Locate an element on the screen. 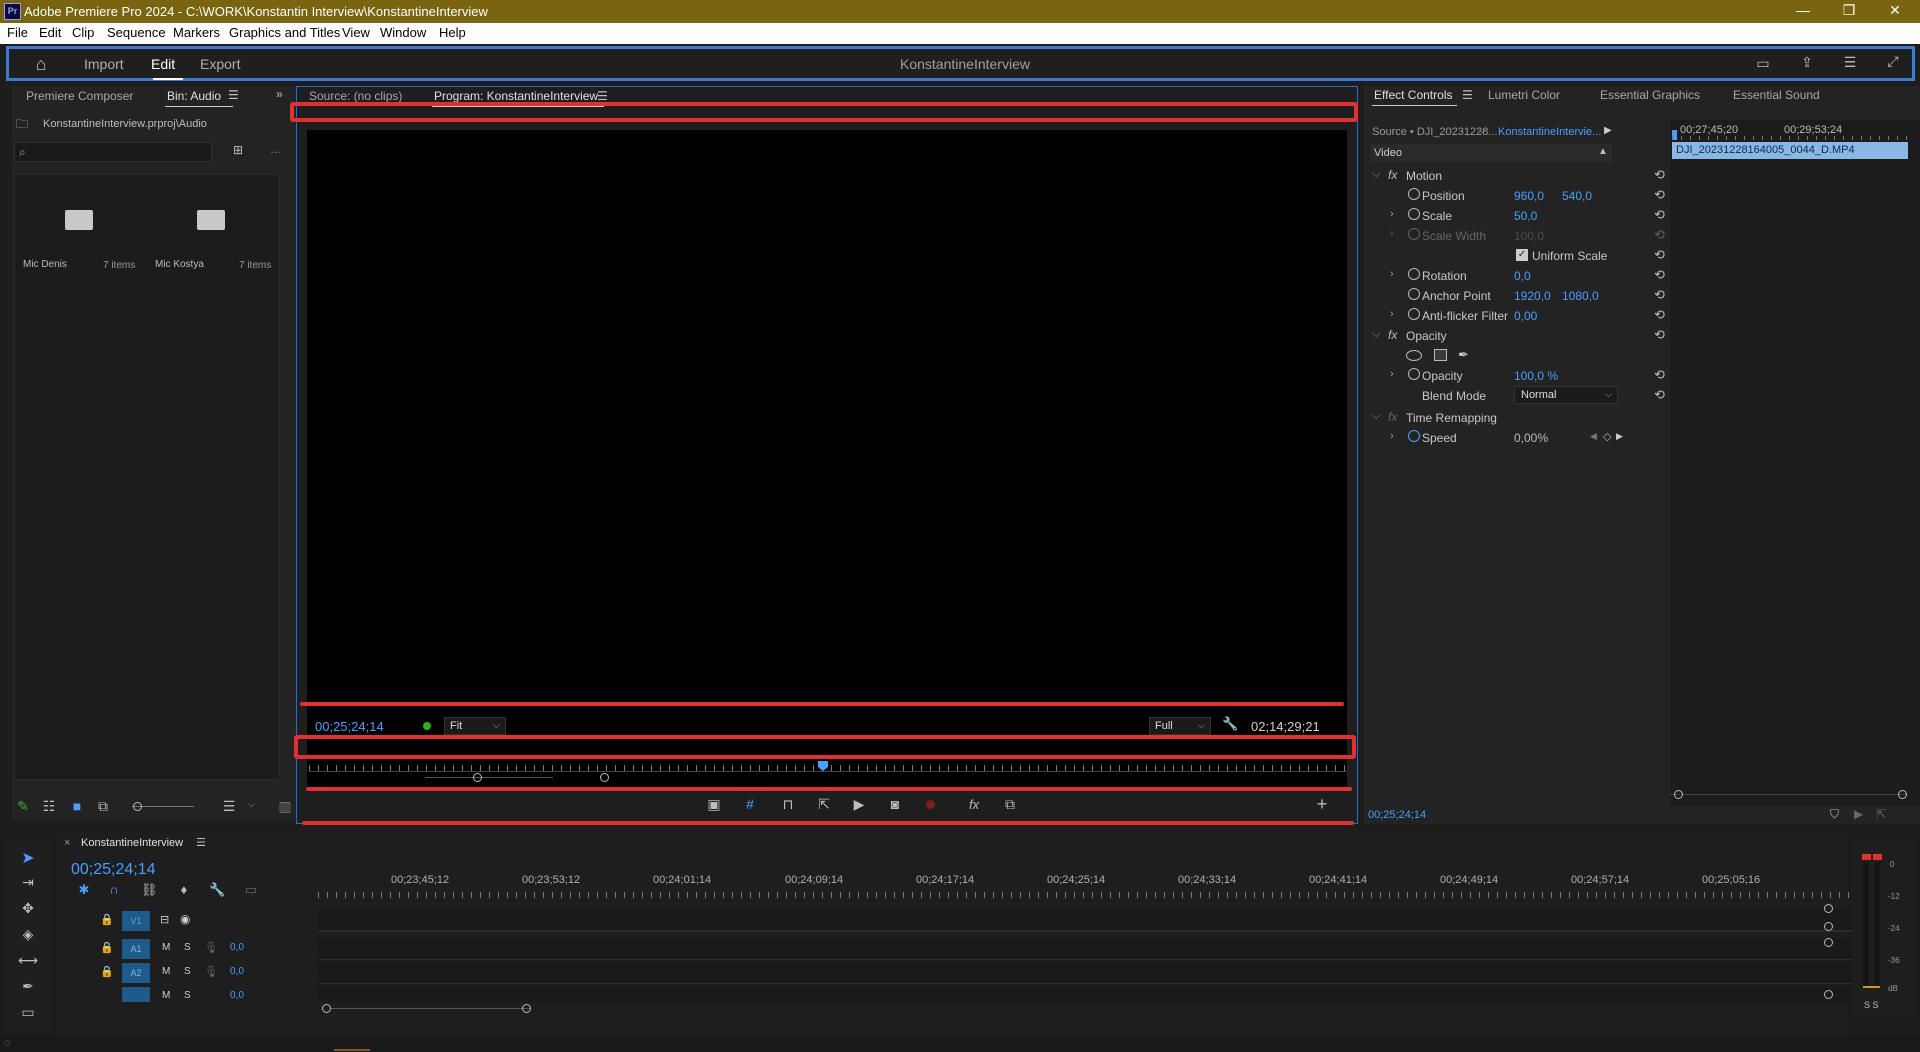  tab-edit: Edit is located at coordinates (163, 64).